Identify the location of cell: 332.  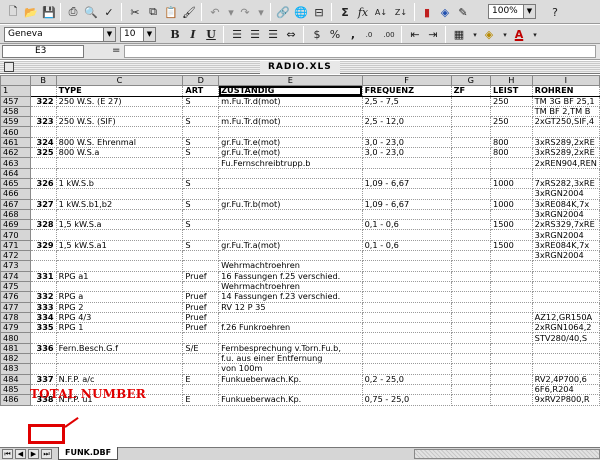
(43, 297).